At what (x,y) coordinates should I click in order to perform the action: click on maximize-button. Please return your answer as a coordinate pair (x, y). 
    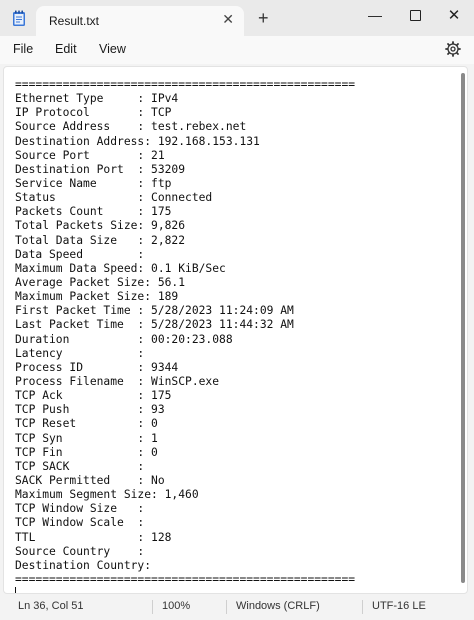
    Looking at the image, I should click on (415, 15).